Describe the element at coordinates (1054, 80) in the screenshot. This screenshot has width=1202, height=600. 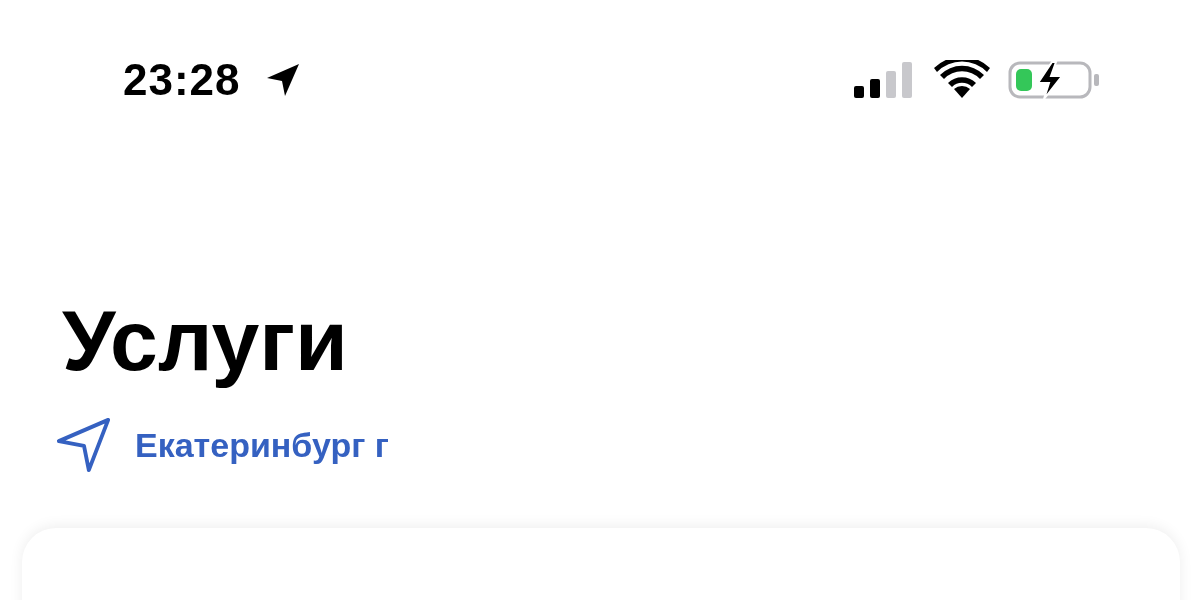
I see `battery-charging-icon` at that location.